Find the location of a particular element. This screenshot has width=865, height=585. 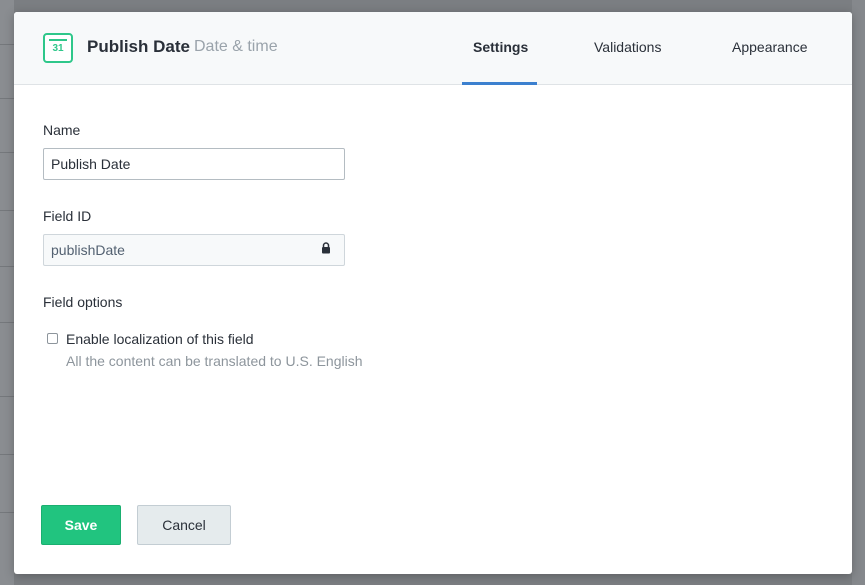

active-tab-indicator is located at coordinates (499, 83).